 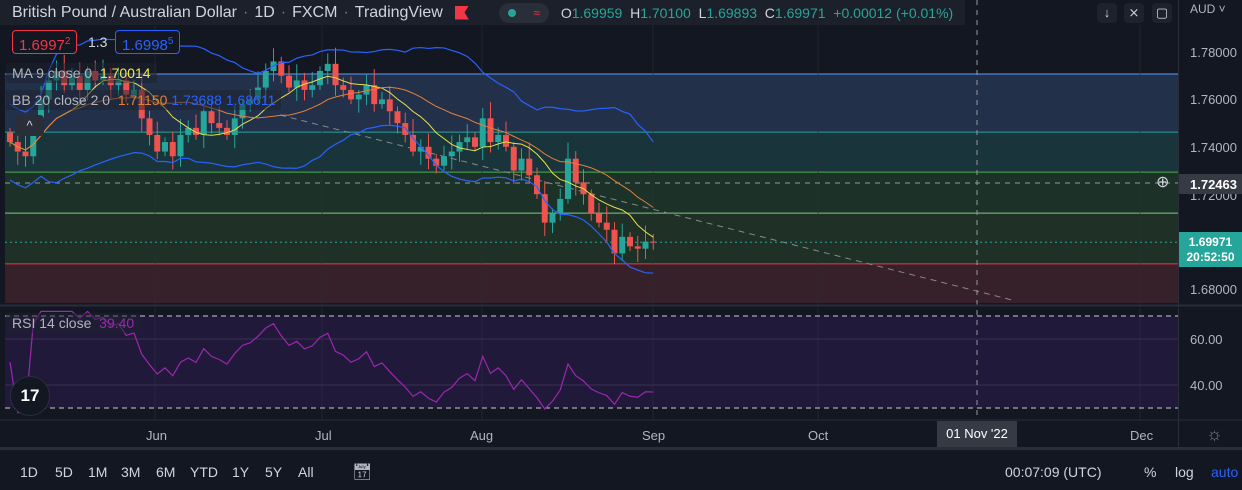 I want to click on interval: 1D, so click(x=264, y=13).